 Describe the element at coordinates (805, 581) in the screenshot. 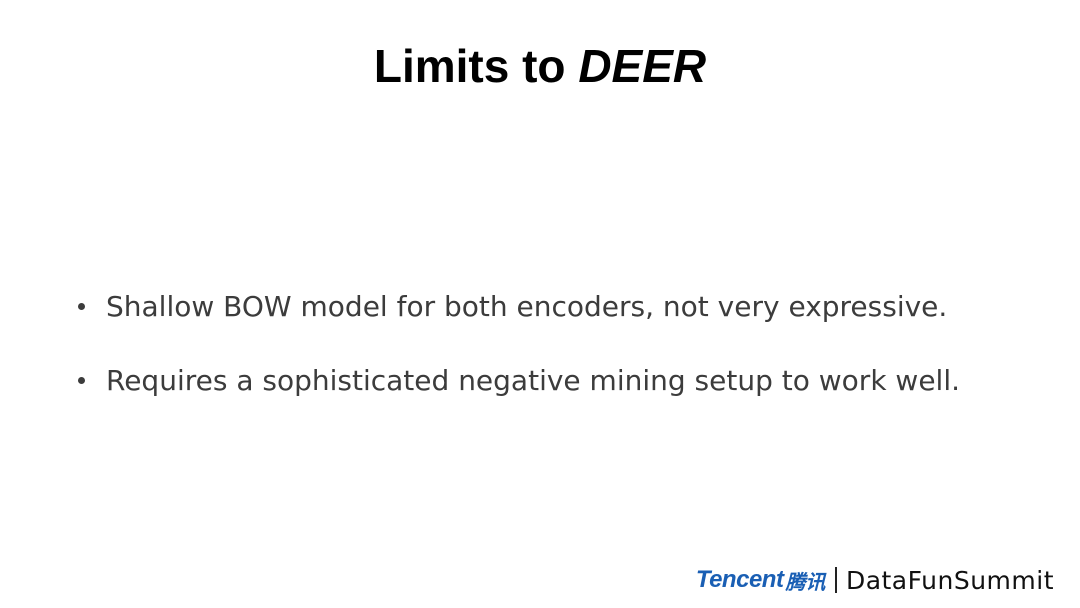

I see `tencent-logo-cn: 腾讯` at that location.